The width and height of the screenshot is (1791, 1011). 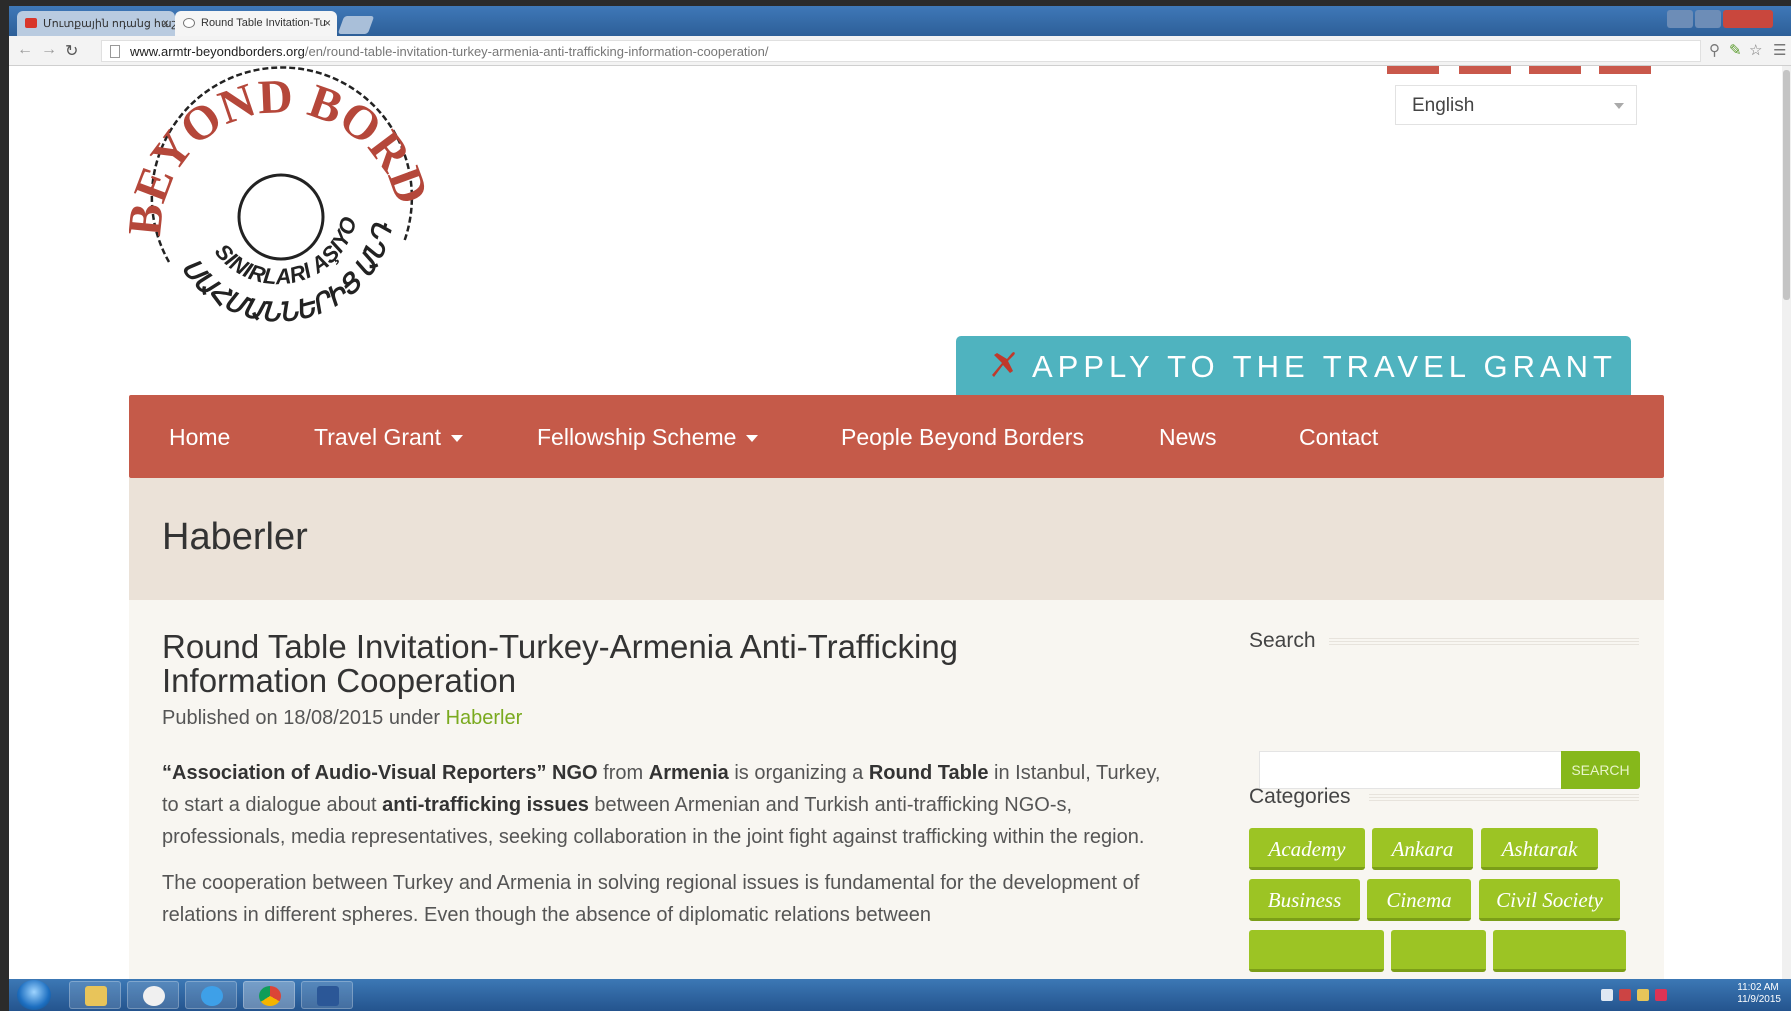 What do you see at coordinates (1607, 995) in the screenshot?
I see `tray-arrow-icon` at bounding box center [1607, 995].